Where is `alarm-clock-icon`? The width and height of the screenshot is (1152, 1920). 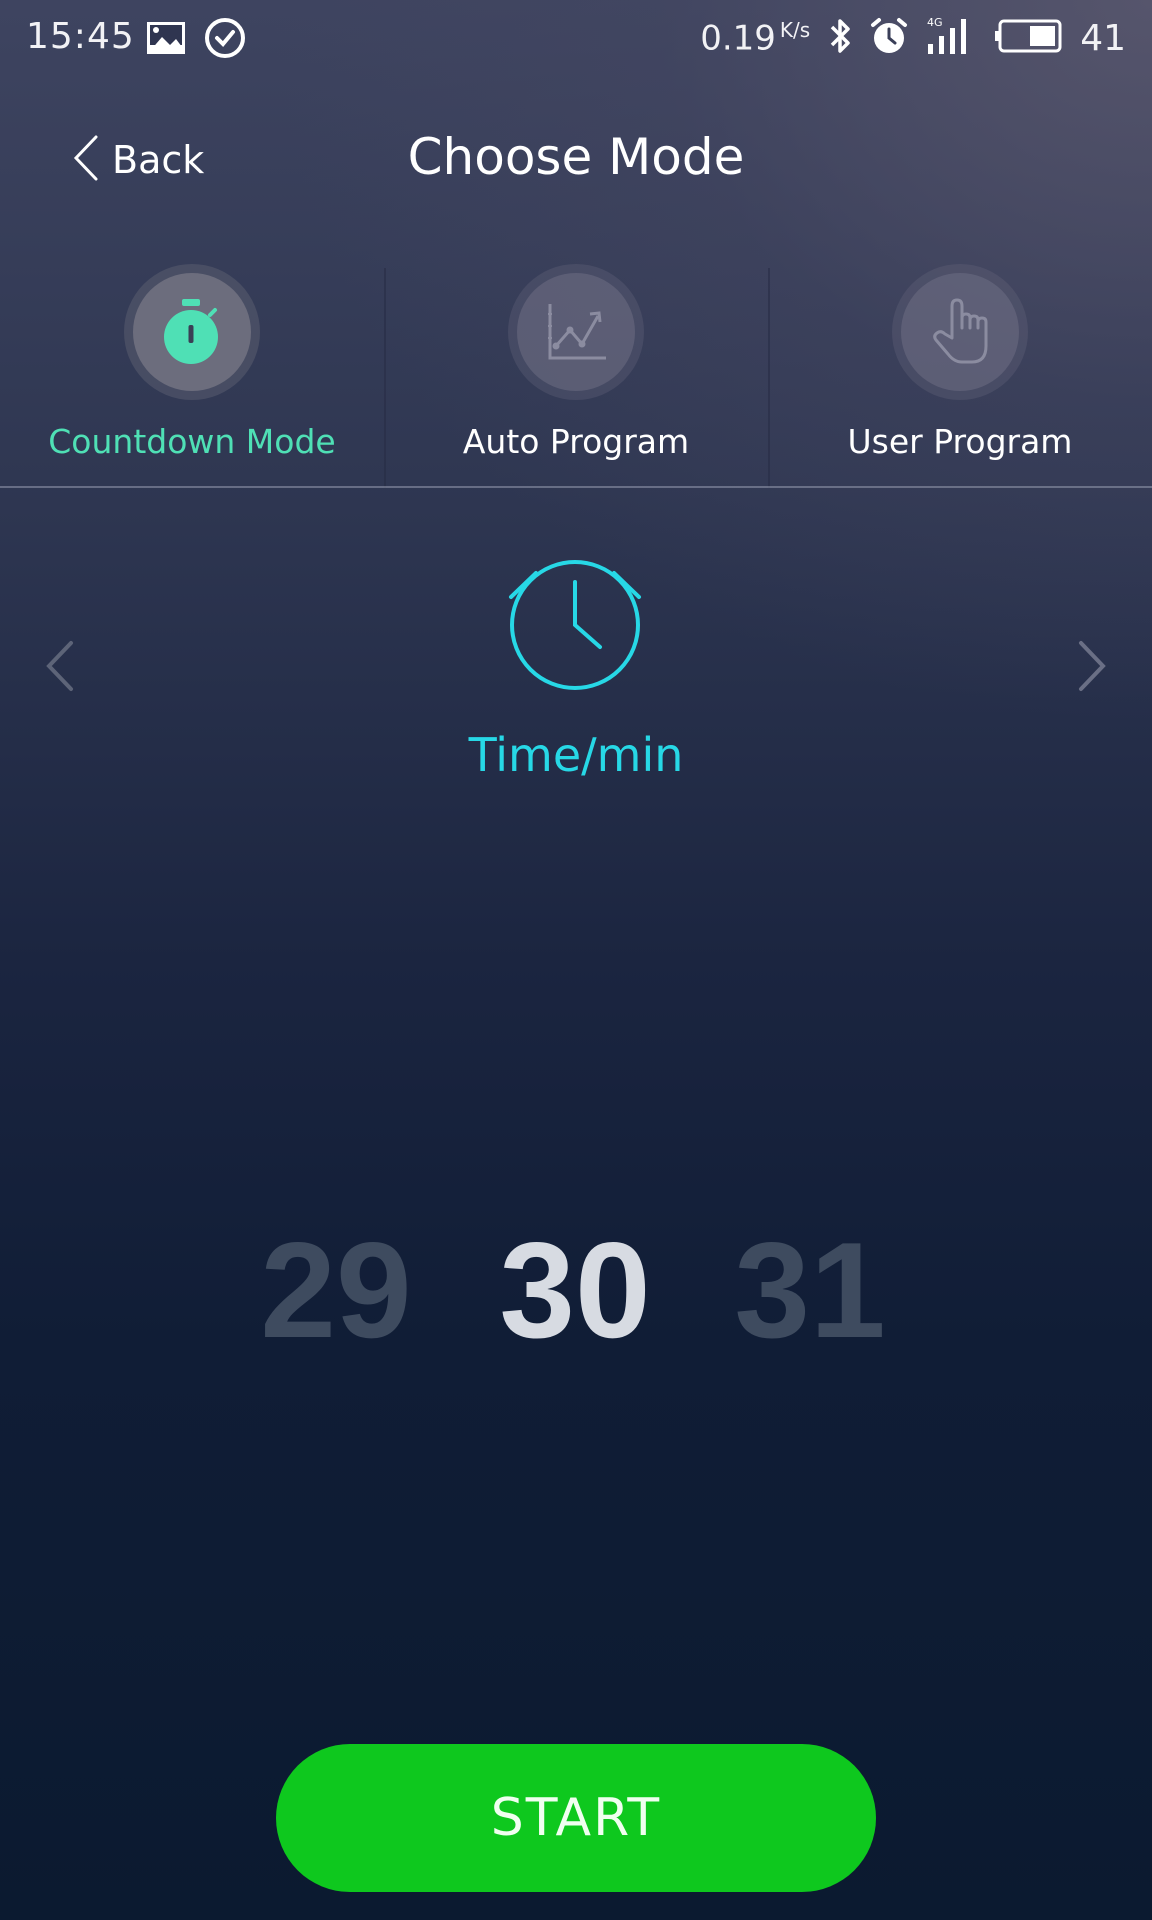
alarm-clock-icon is located at coordinates (575, 622).